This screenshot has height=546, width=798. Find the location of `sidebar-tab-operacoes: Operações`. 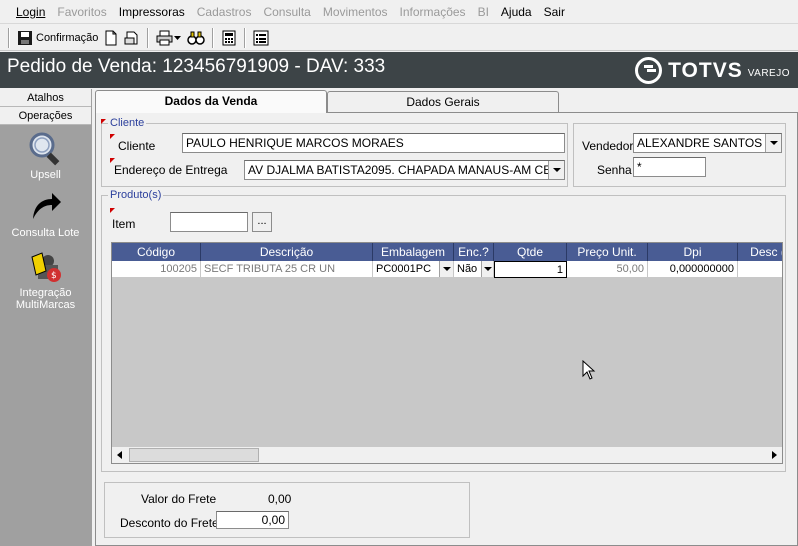

sidebar-tab-operacoes: Operações is located at coordinates (45, 116).